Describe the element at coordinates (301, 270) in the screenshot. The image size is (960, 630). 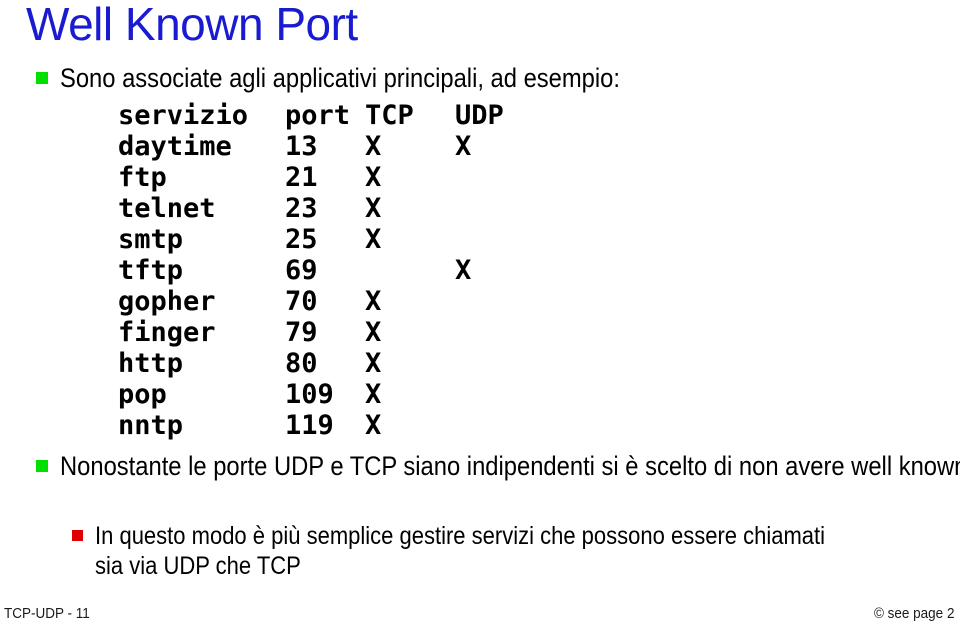
I see `cell-port: 69` at that location.